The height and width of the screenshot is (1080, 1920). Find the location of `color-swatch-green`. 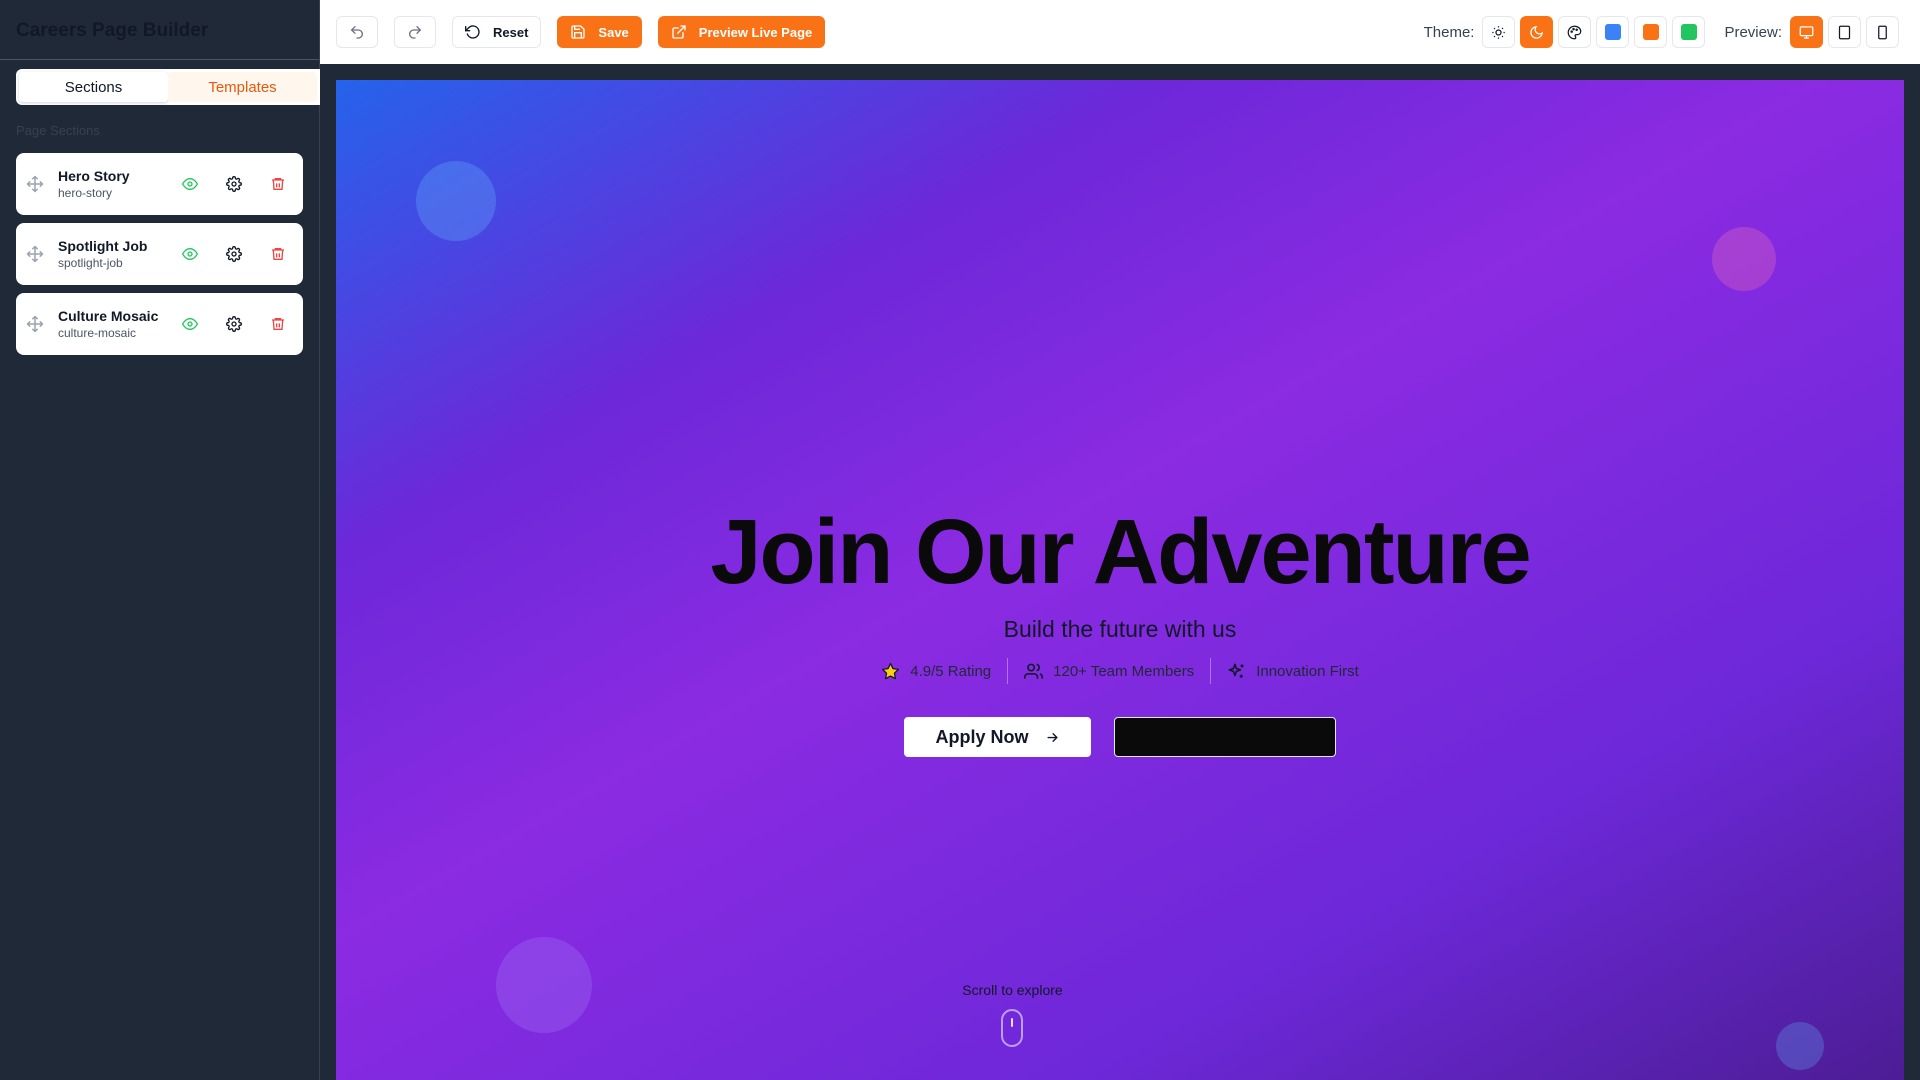

color-swatch-green is located at coordinates (1689, 32).